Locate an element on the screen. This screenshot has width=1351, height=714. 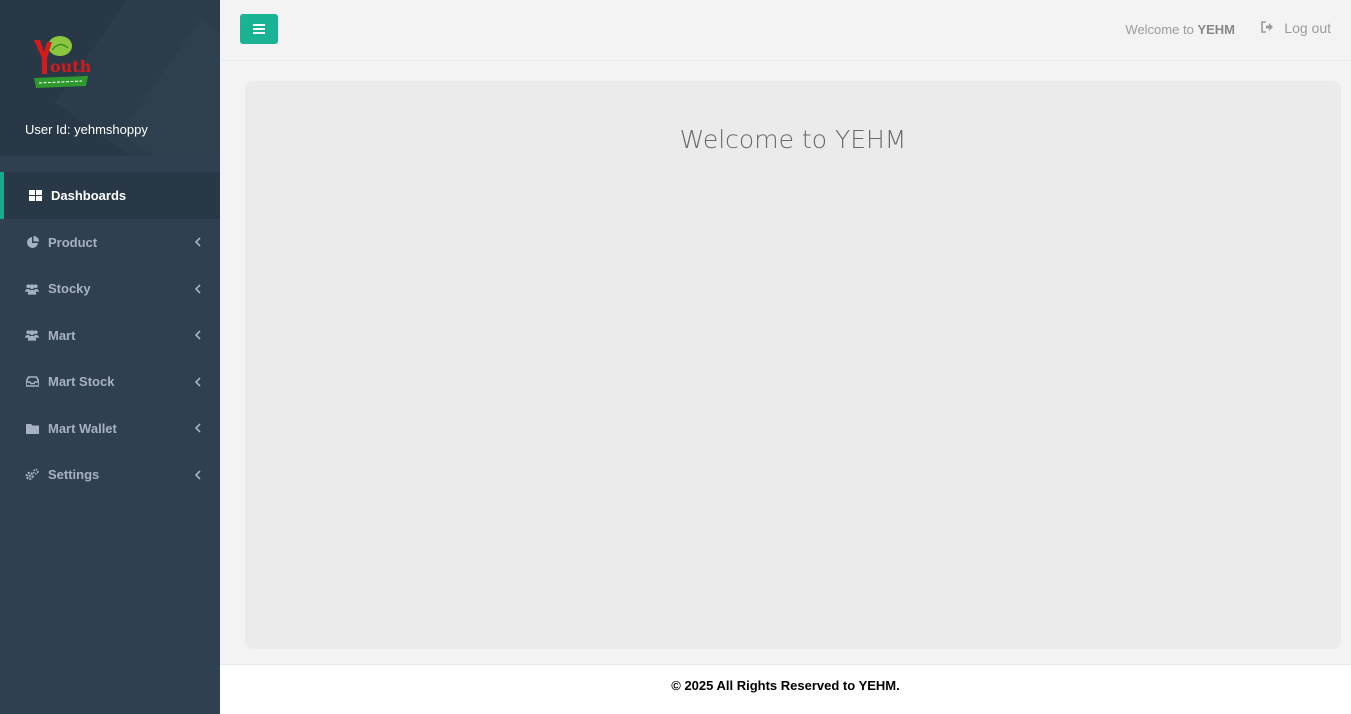
welcome-message: Welcome to YEHM is located at coordinates (1180, 29).